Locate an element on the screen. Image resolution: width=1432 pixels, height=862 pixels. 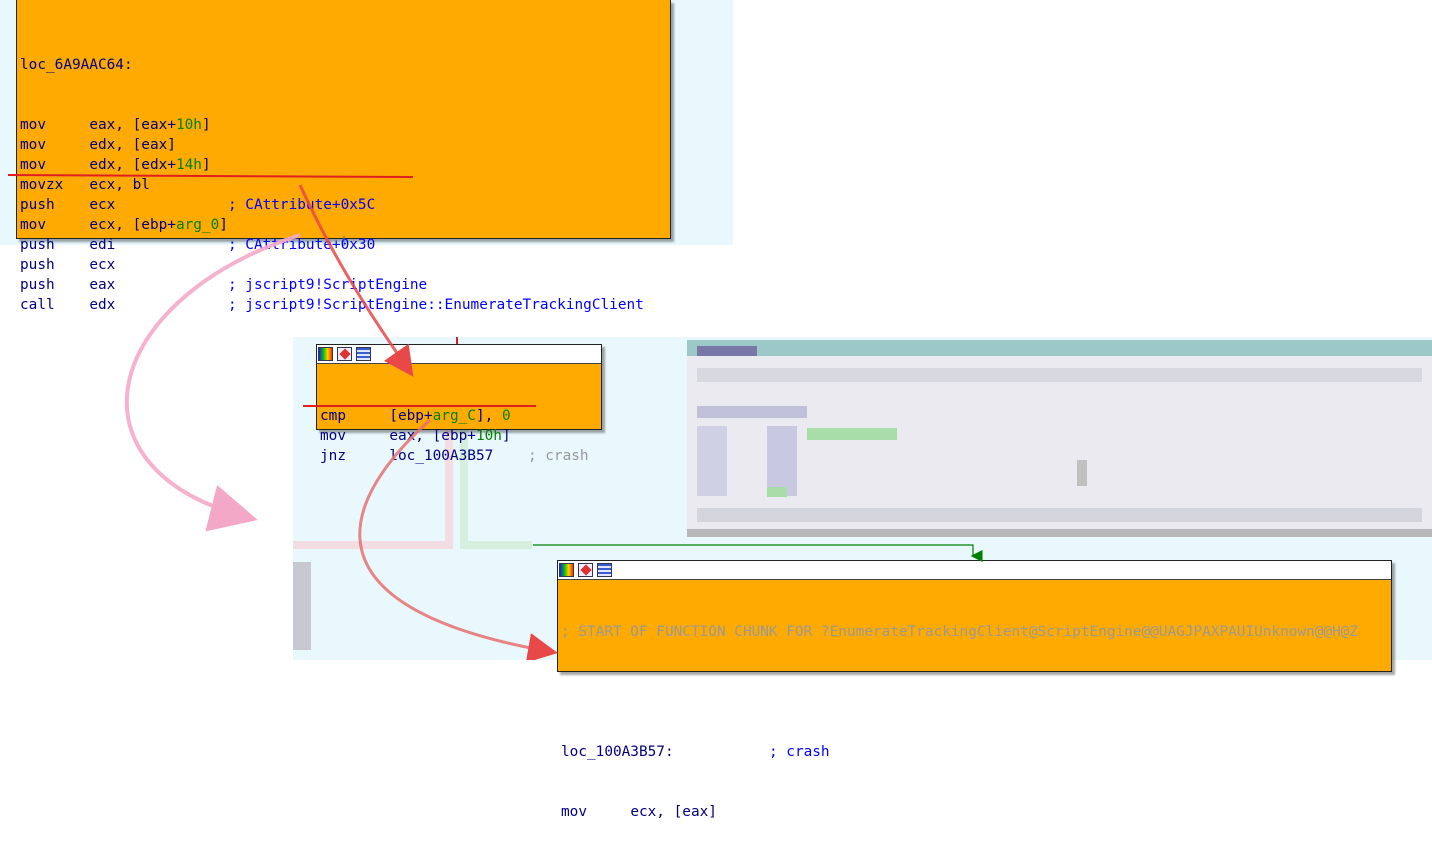
edge-true-branch is located at coordinates (758, 553).